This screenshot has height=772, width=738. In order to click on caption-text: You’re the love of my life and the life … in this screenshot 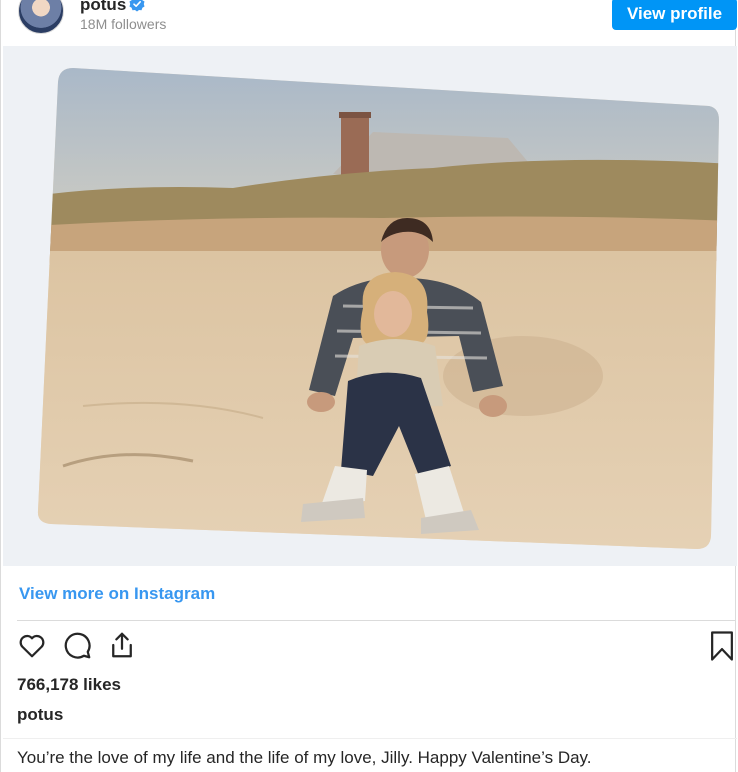, I will do `click(304, 757)`.